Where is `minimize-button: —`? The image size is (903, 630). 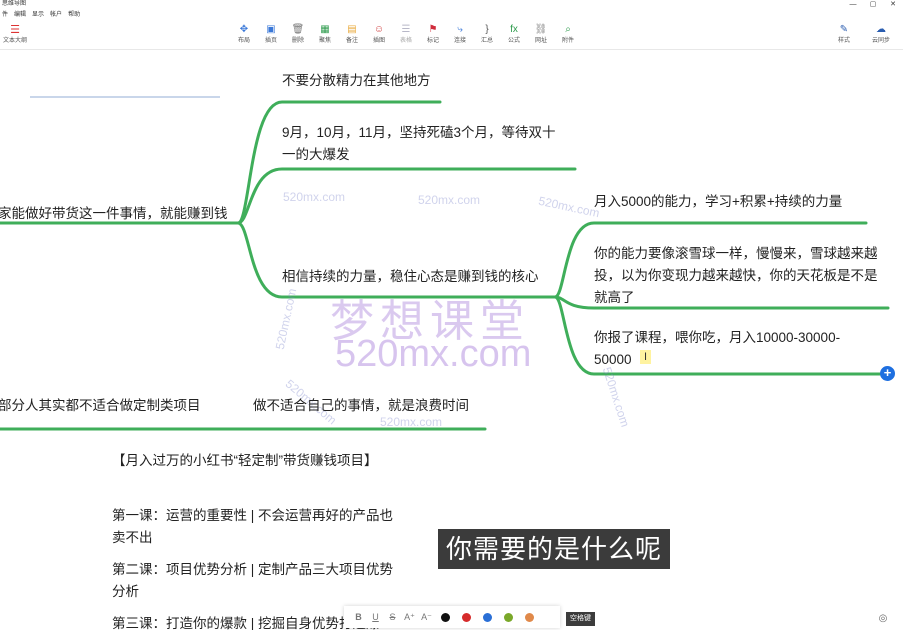 minimize-button: — is located at coordinates (853, 4).